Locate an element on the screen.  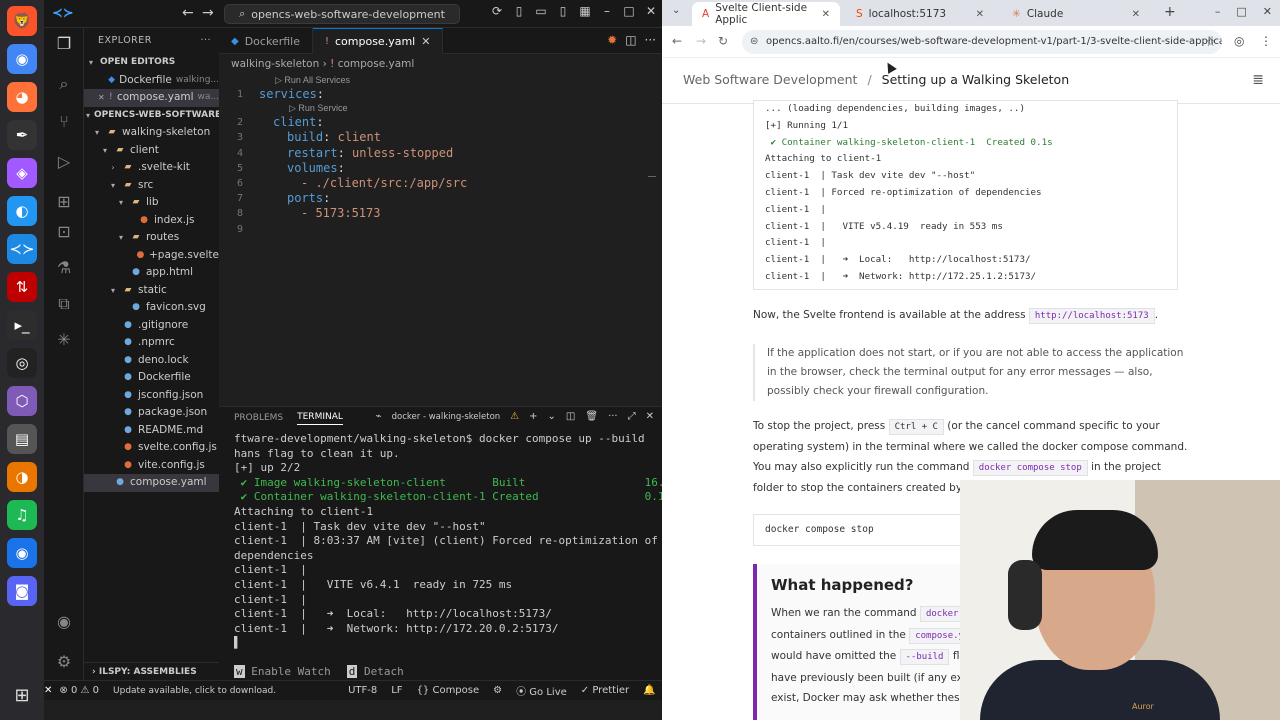
detach-button: d Detach is located at coordinates (375, 671).